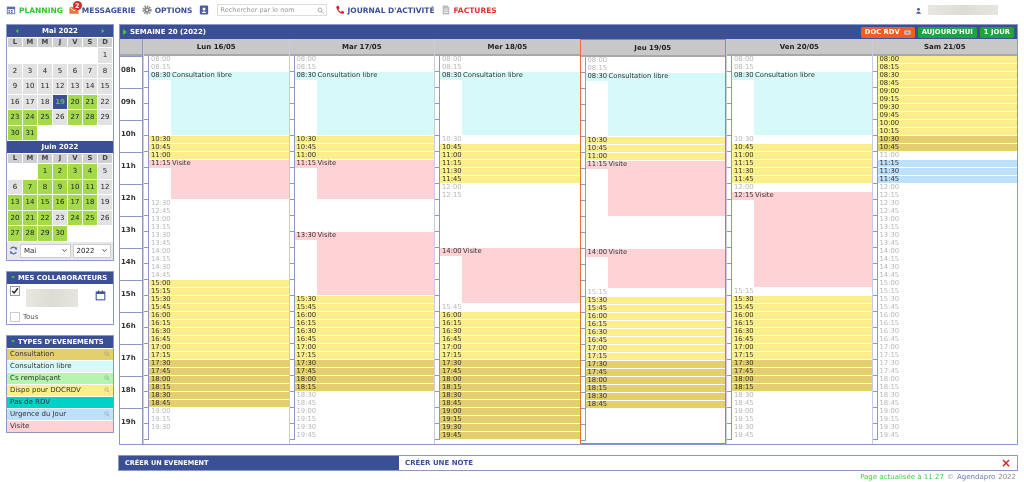  Describe the element at coordinates (146, 10) in the screenshot. I see `settings-icon` at that location.